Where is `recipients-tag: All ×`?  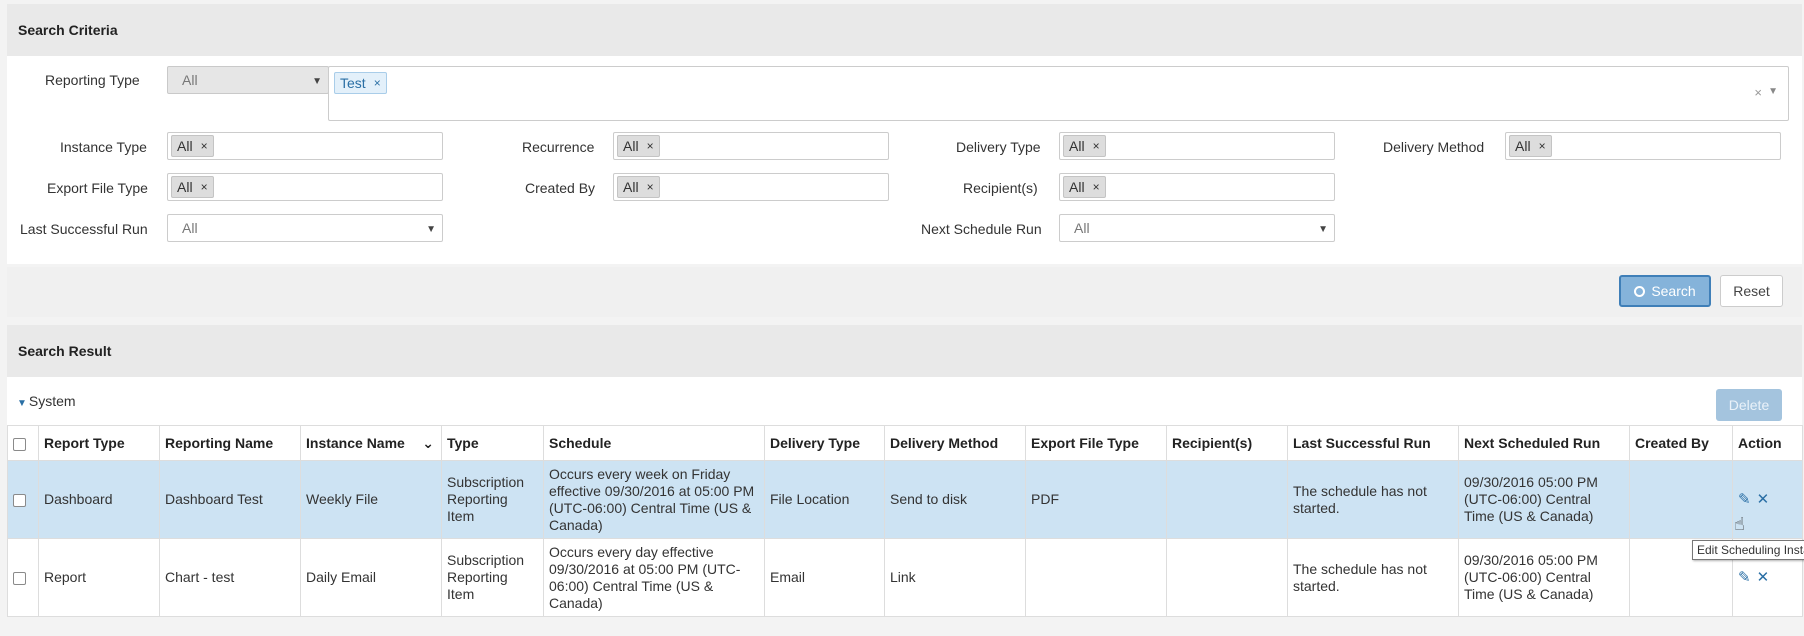 recipients-tag: All × is located at coordinates (1084, 187).